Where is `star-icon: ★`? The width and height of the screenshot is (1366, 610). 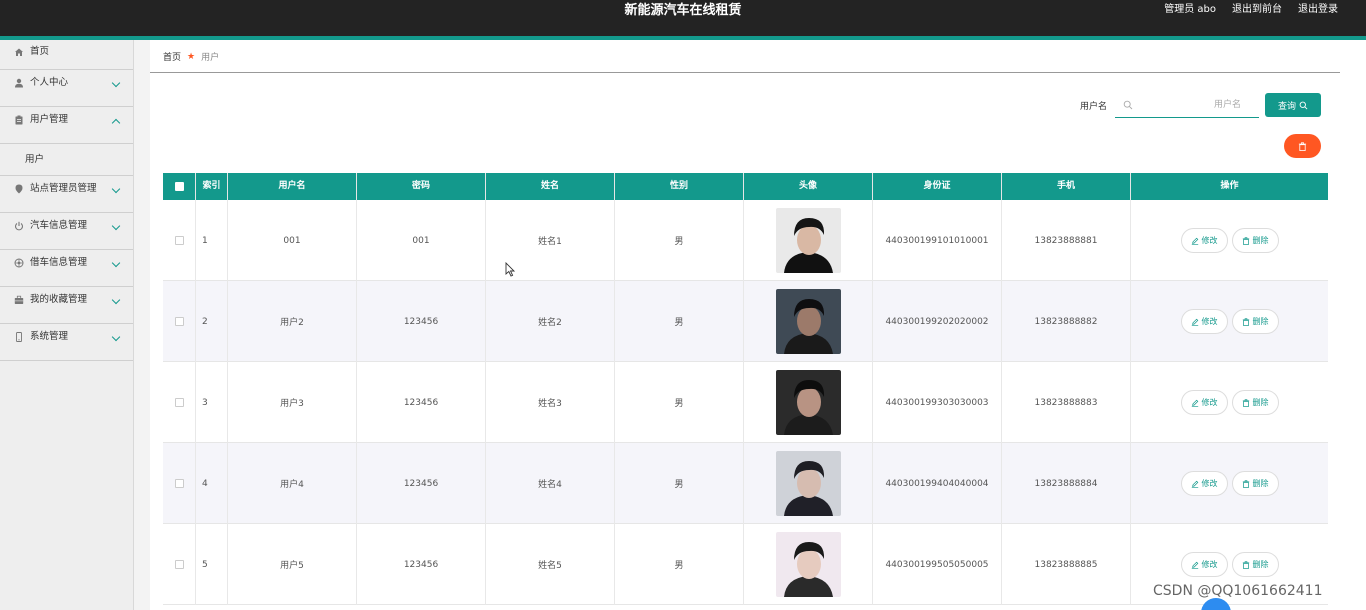
star-icon: ★ is located at coordinates (191, 56).